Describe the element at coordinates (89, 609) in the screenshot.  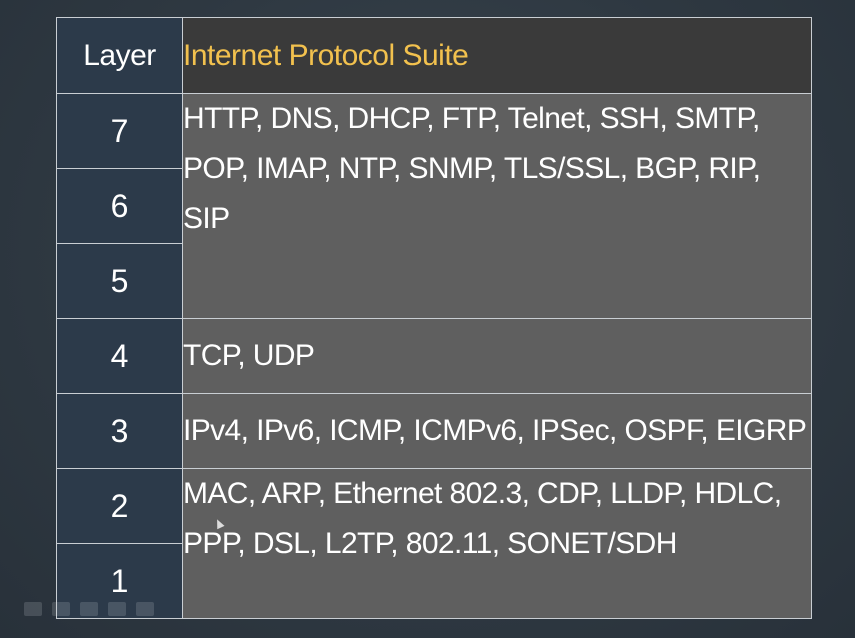
I see `pen-icon` at that location.